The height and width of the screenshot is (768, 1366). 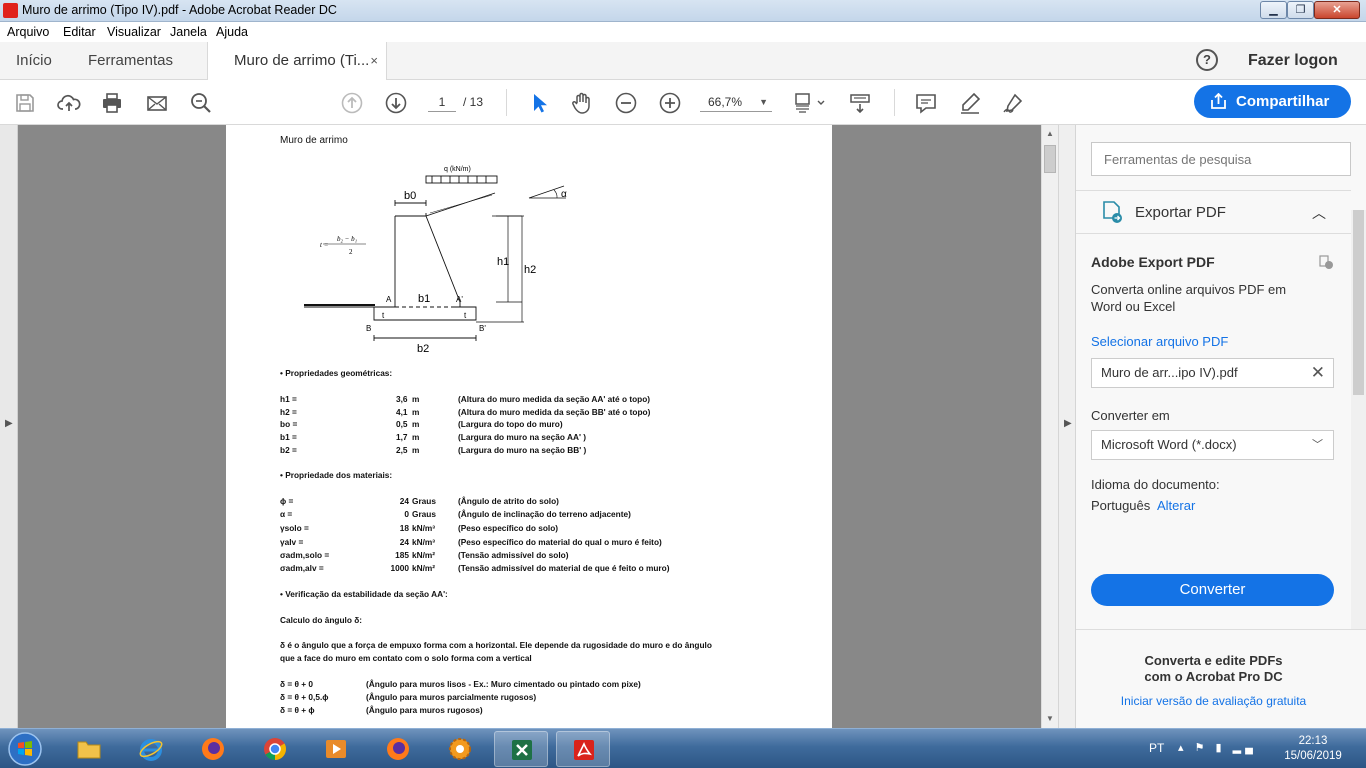 I want to click on print-icon, so click(x=112, y=103).